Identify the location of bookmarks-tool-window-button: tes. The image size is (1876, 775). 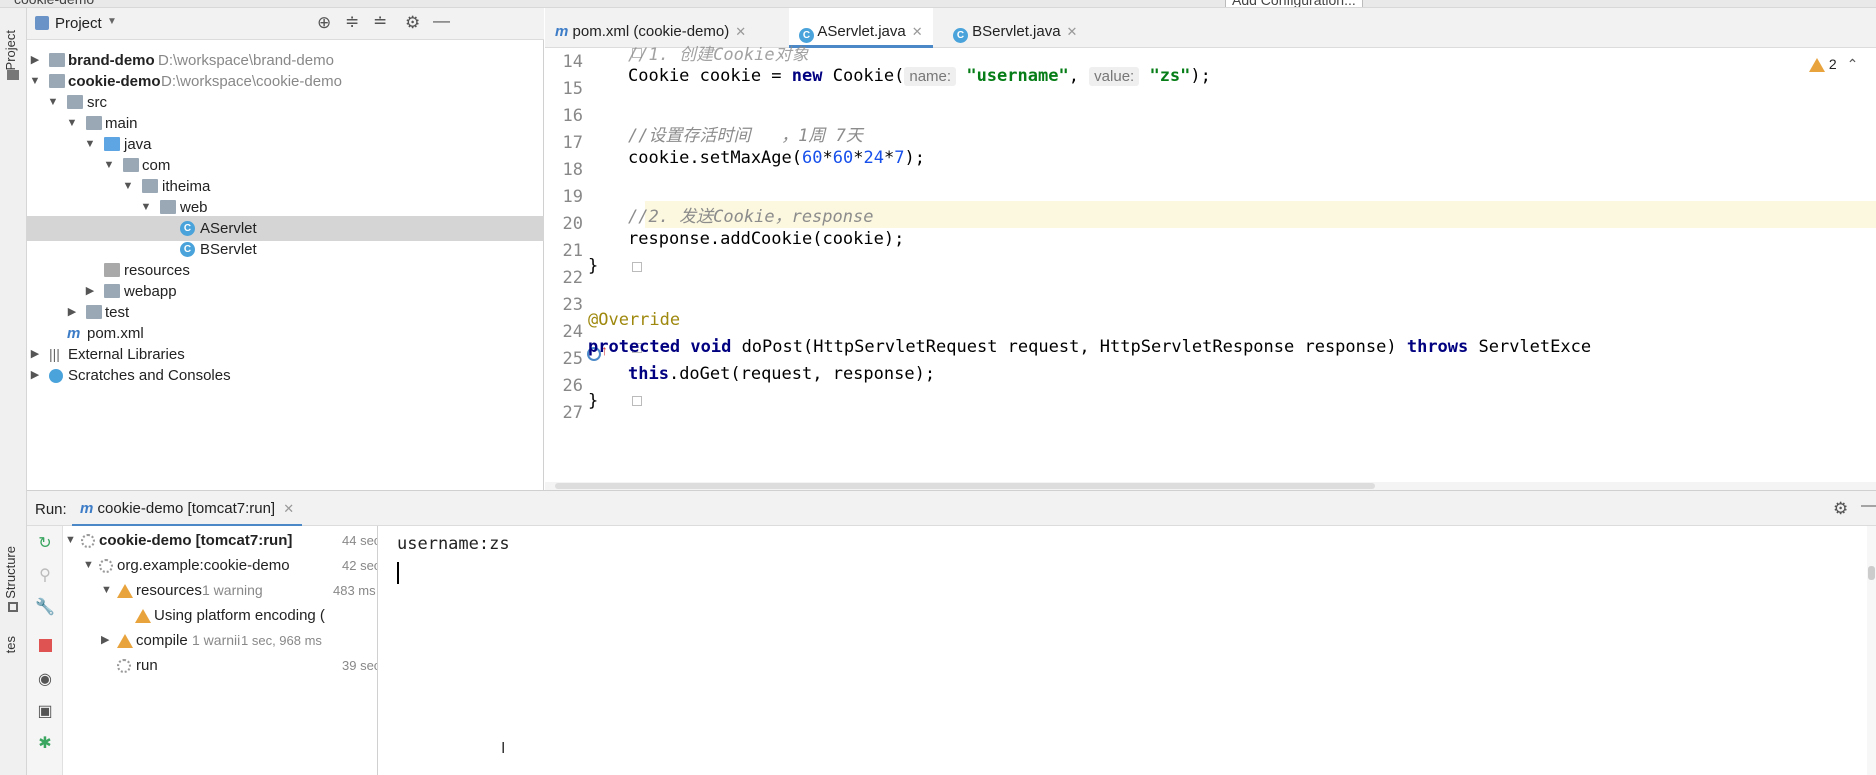
(10, 644).